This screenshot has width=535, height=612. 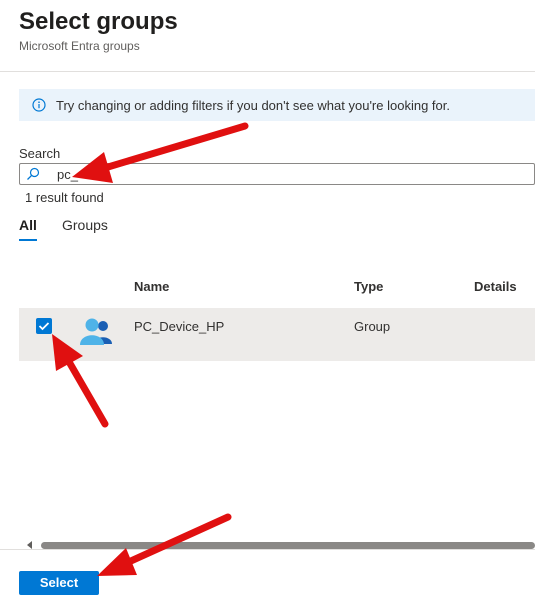 I want to click on table-row: PC_Device_HP Group, so click(x=277, y=334).